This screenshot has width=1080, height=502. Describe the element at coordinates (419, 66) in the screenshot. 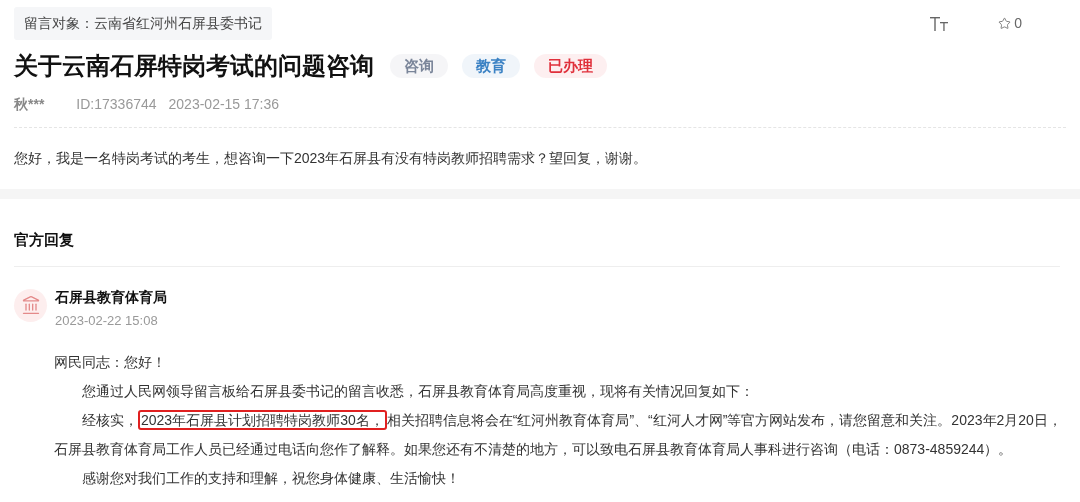

I see `category-tag: 咨询` at that location.